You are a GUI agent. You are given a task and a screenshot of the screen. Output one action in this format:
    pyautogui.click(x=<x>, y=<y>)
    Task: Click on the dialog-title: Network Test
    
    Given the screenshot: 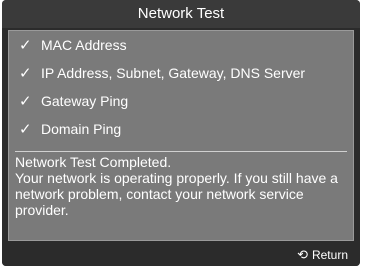 What is the action you would take?
    pyautogui.click(x=181, y=14)
    